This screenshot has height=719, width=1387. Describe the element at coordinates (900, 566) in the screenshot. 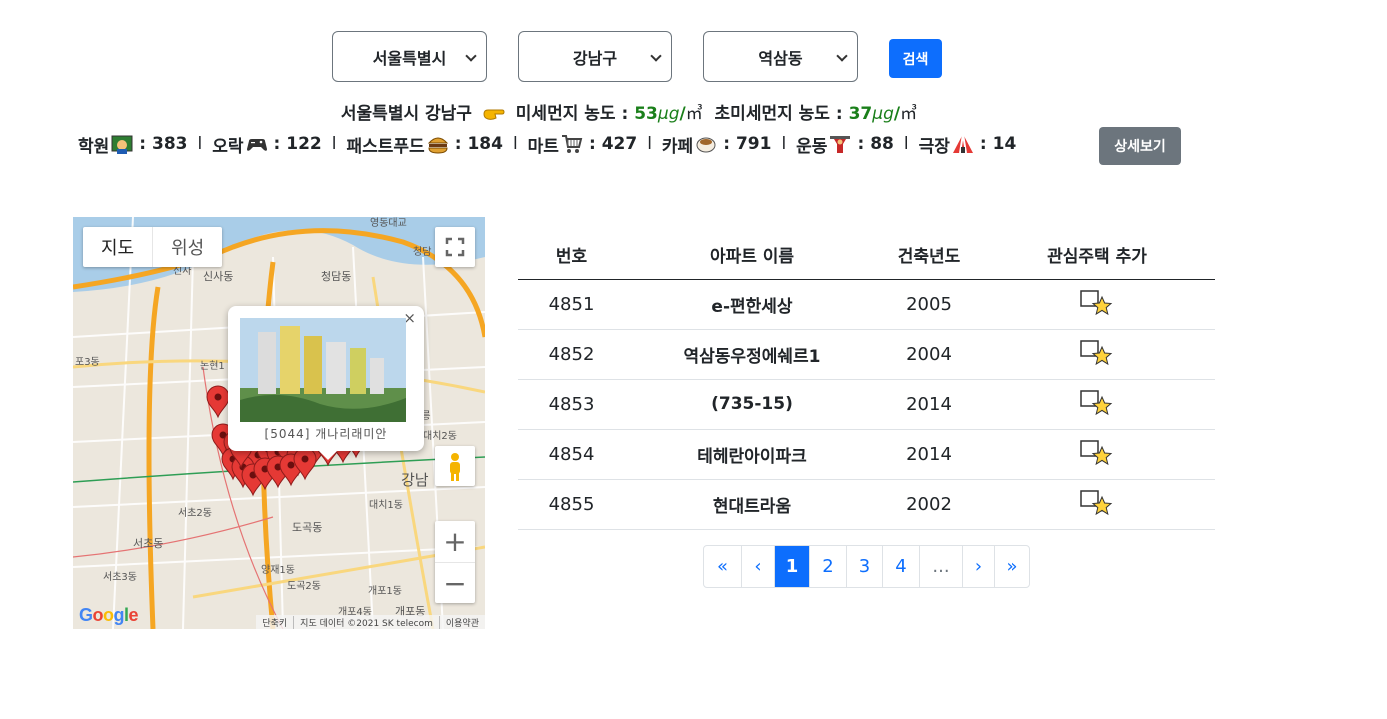

I see `page-link: 4` at that location.